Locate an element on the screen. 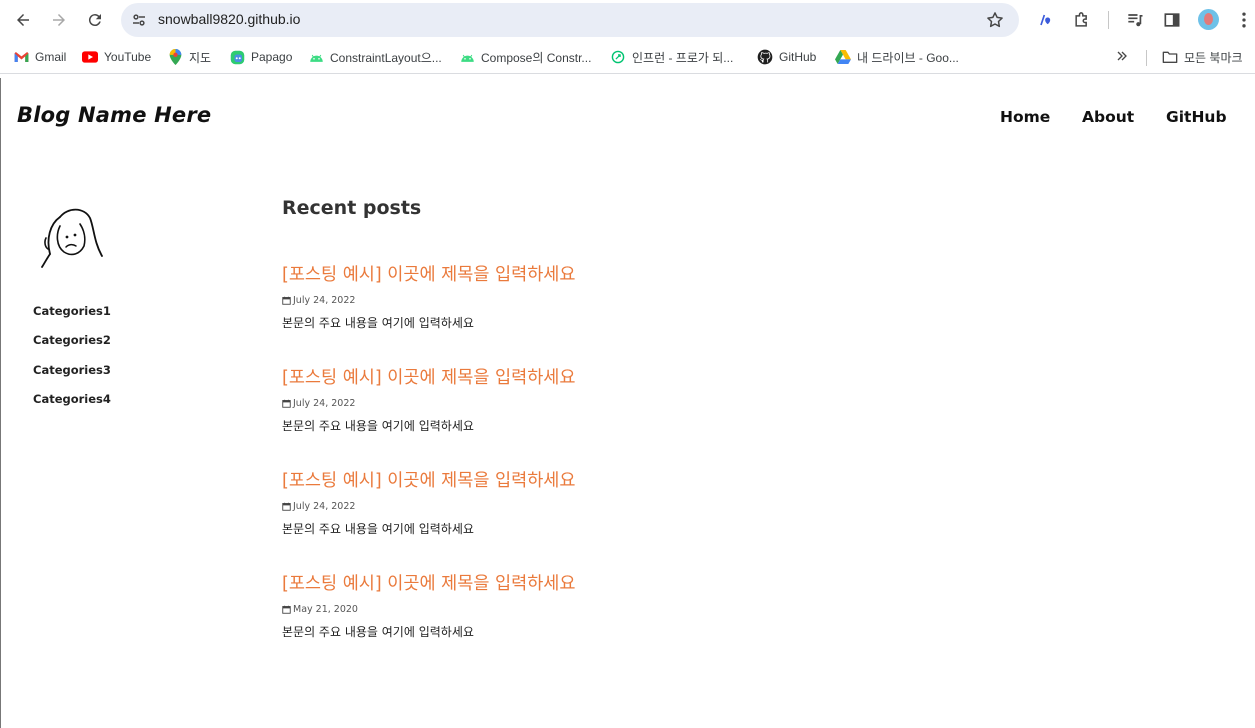 The image size is (1255, 728). nav-github-link: GitHub is located at coordinates (1196, 117).